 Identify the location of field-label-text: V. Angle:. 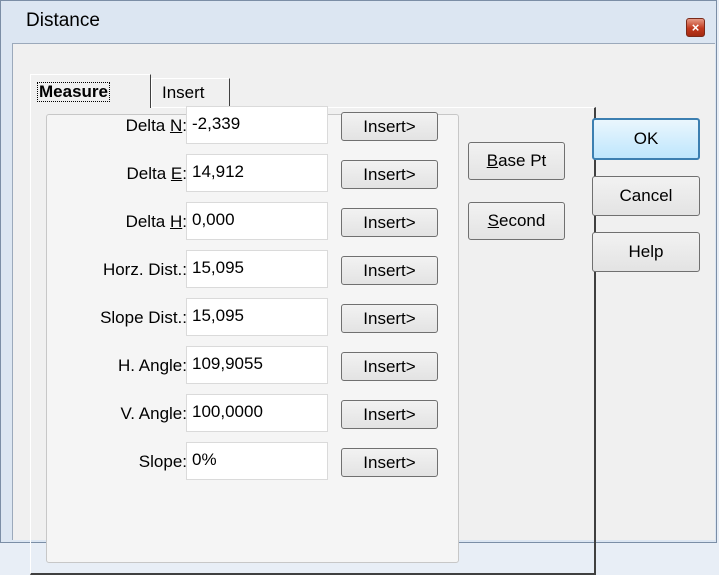
(154, 413).